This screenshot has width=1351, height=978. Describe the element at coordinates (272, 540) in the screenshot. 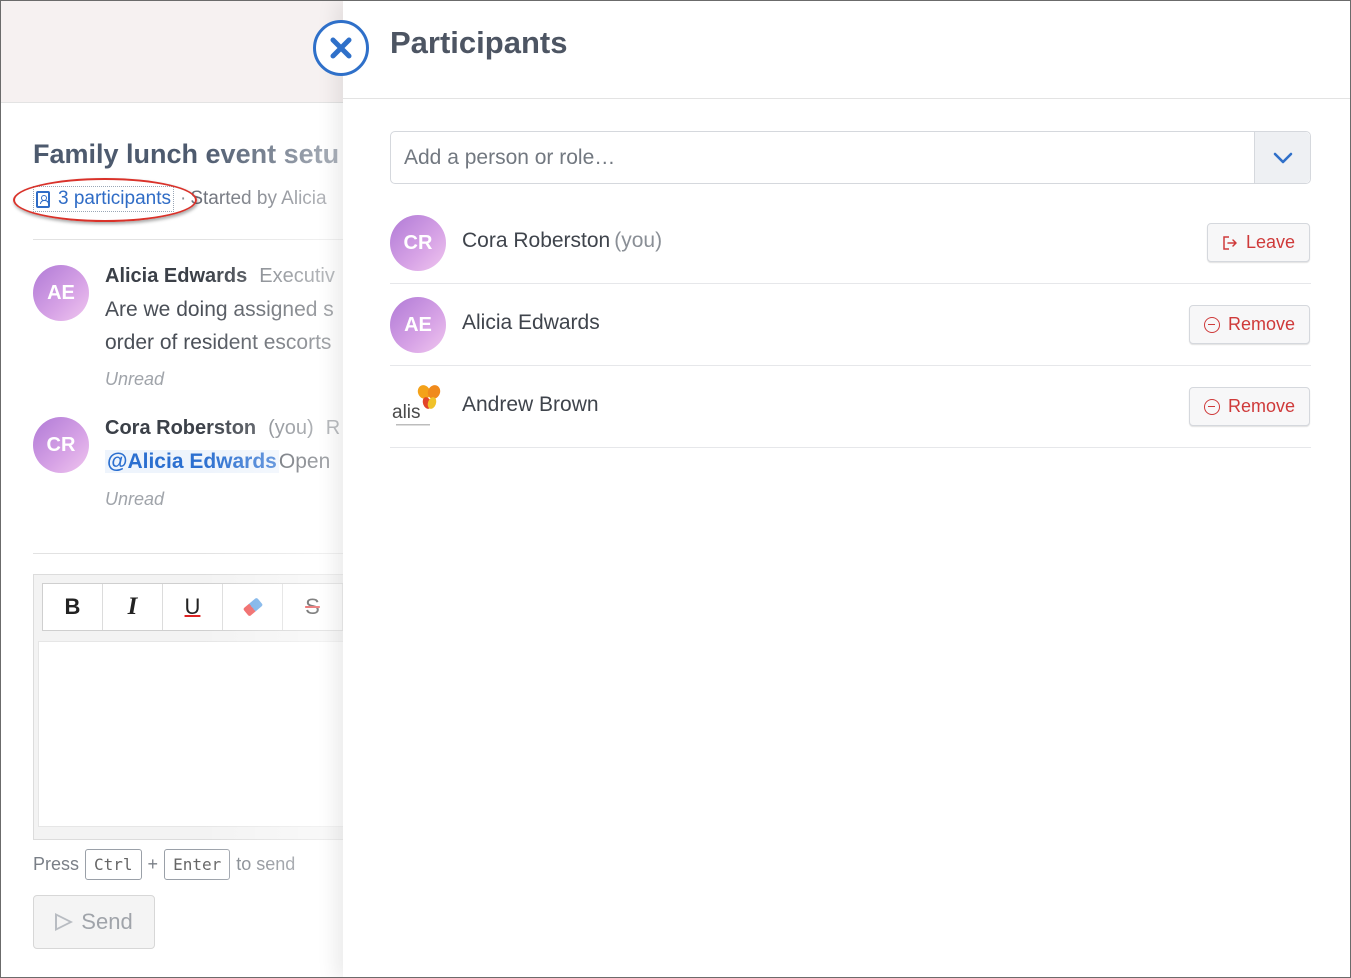

I see `panel-shadow-overlay` at that location.